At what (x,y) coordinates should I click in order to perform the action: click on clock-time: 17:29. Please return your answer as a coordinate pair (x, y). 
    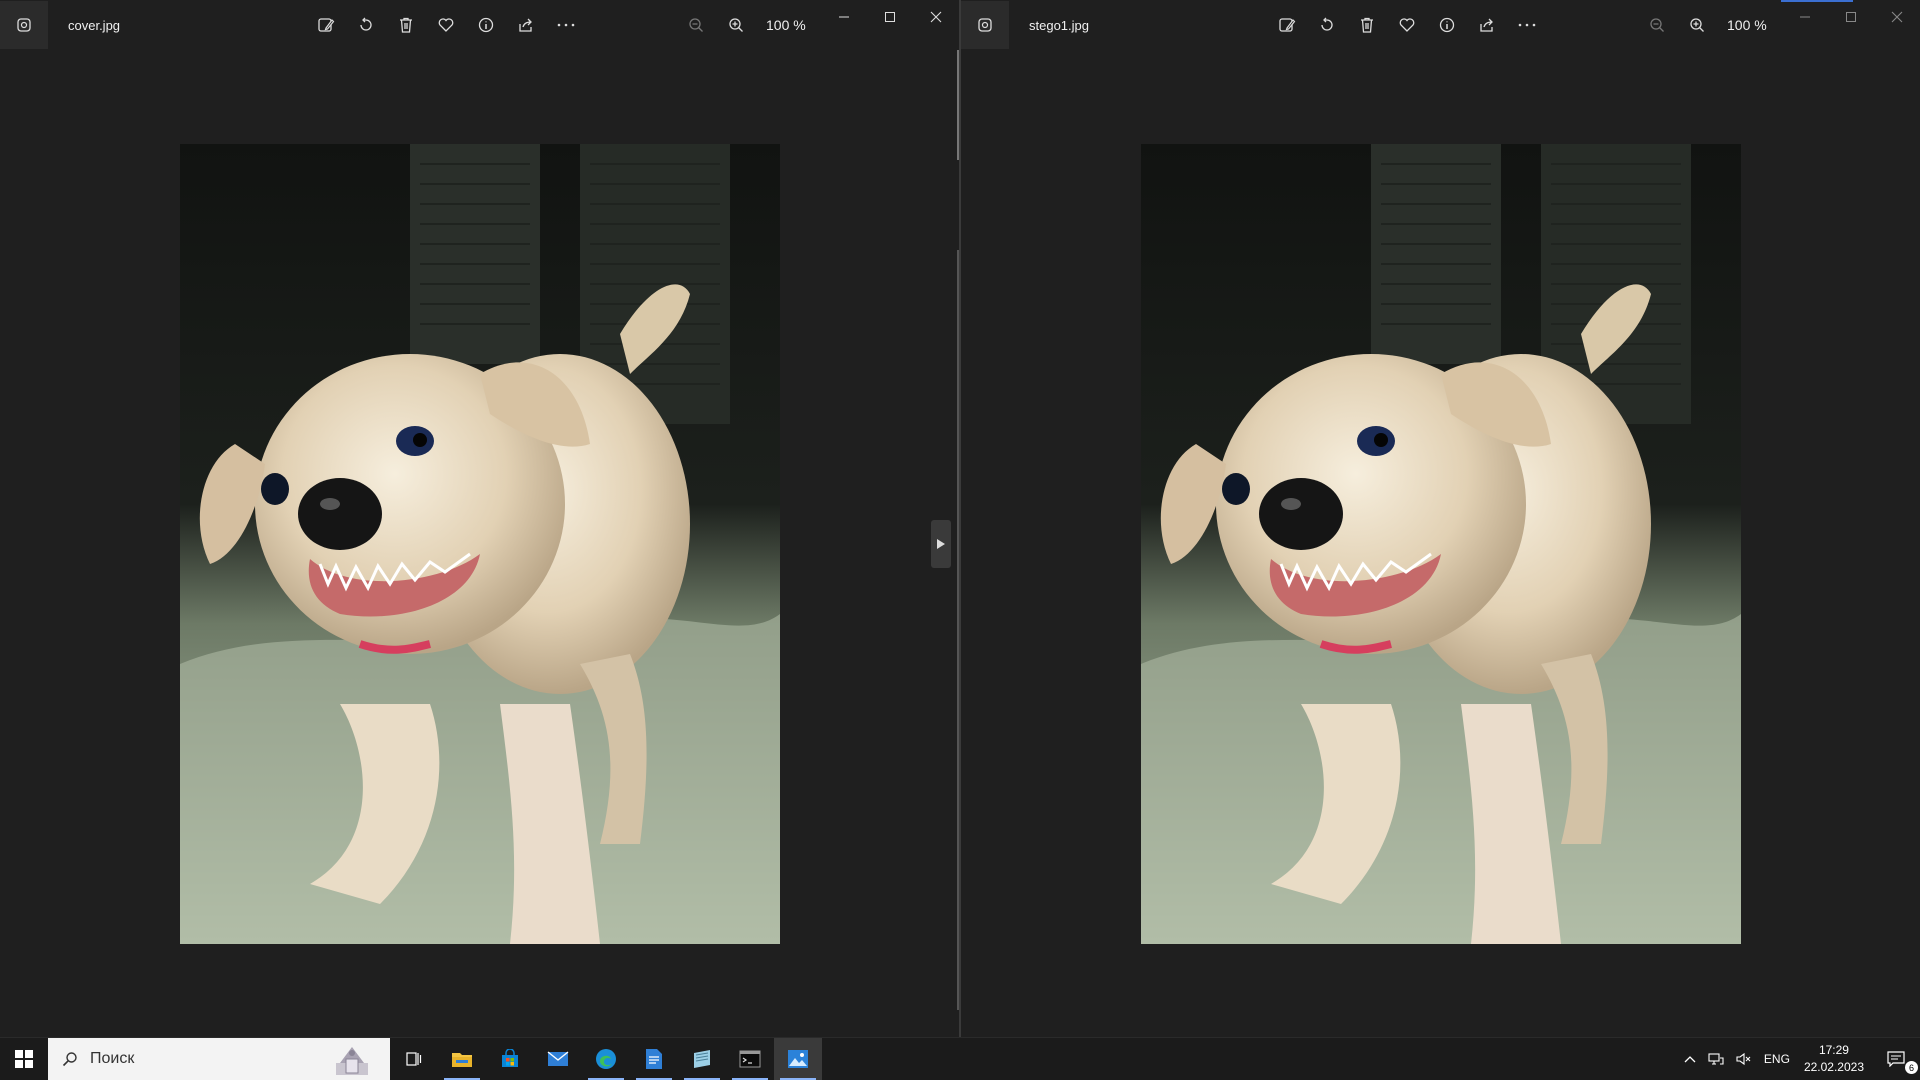
    Looking at the image, I should click on (1833, 1050).